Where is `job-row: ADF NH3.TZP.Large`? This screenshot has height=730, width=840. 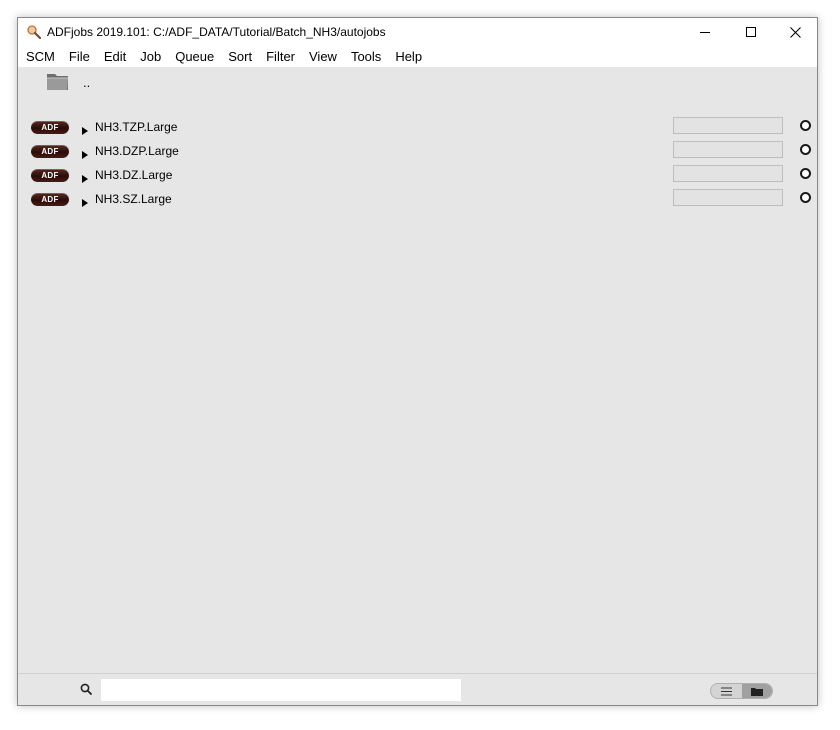 job-row: ADF NH3.TZP.Large is located at coordinates (417, 127).